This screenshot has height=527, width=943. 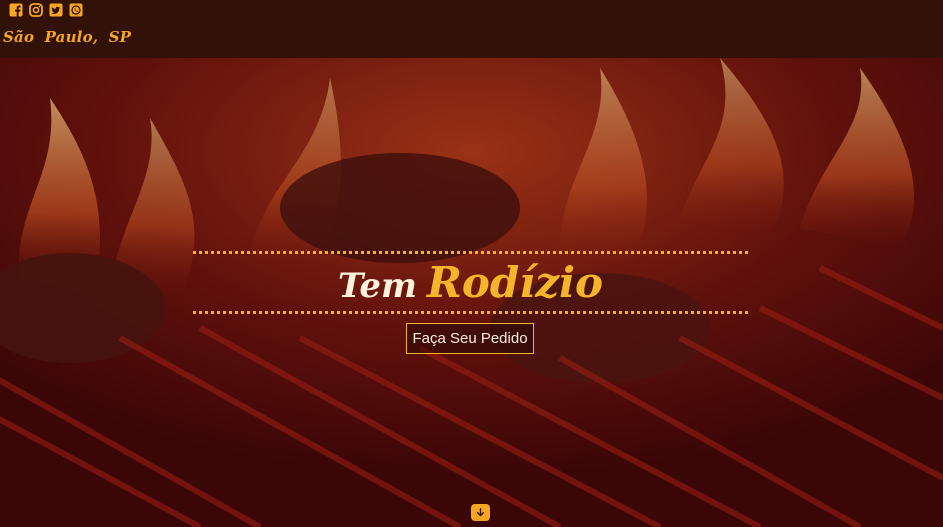 I want to click on headline-word-rodizio: Rodízio, so click(x=515, y=282).